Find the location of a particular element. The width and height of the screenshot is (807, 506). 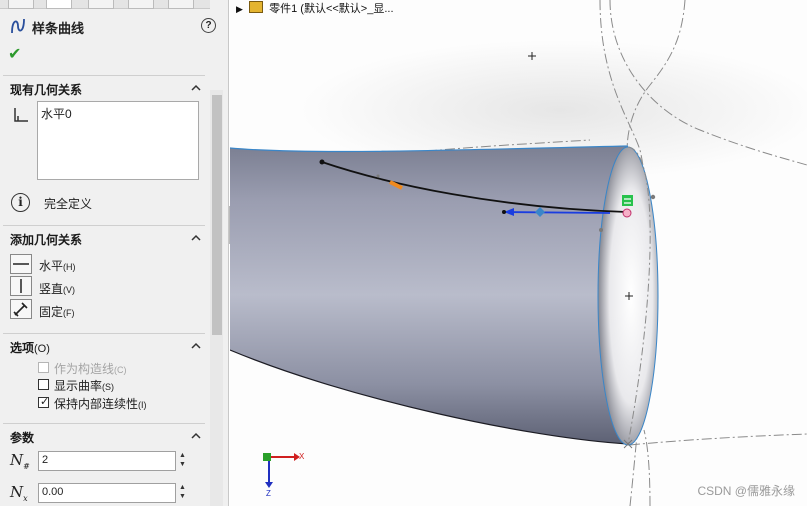

show-curvature-checkbox is located at coordinates (43, 384).